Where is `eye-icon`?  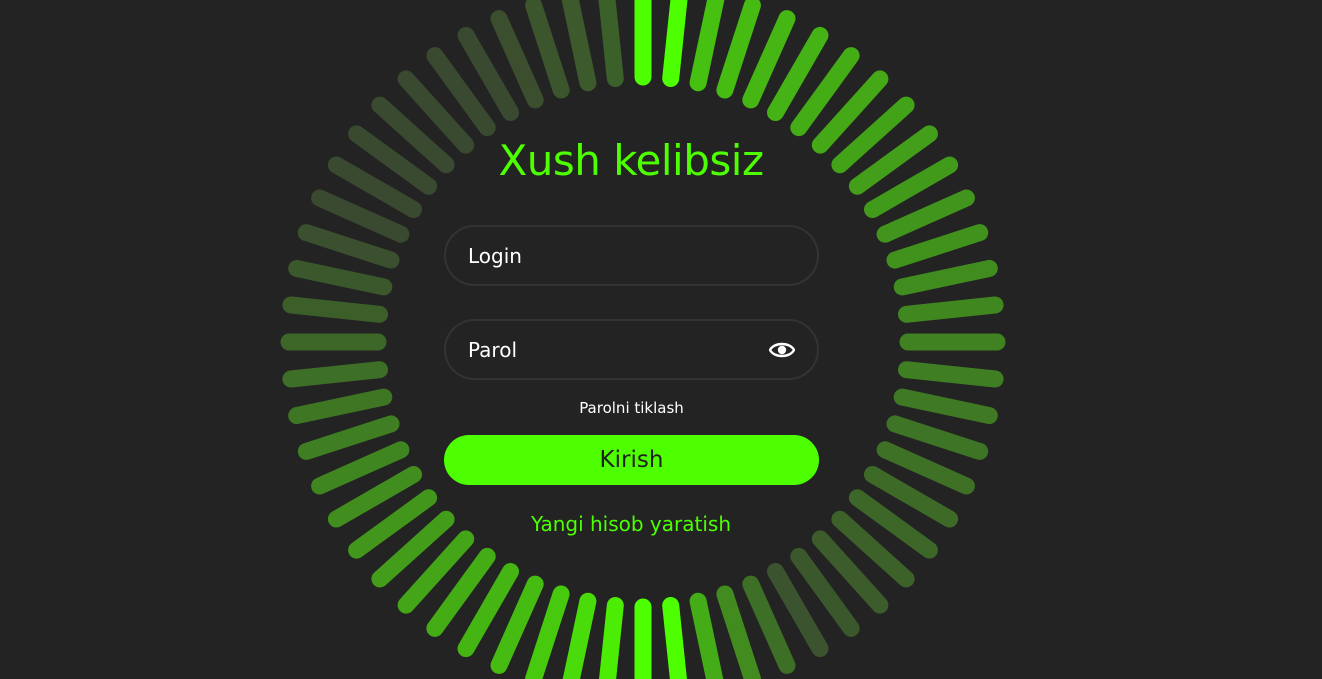
eye-icon is located at coordinates (782, 350).